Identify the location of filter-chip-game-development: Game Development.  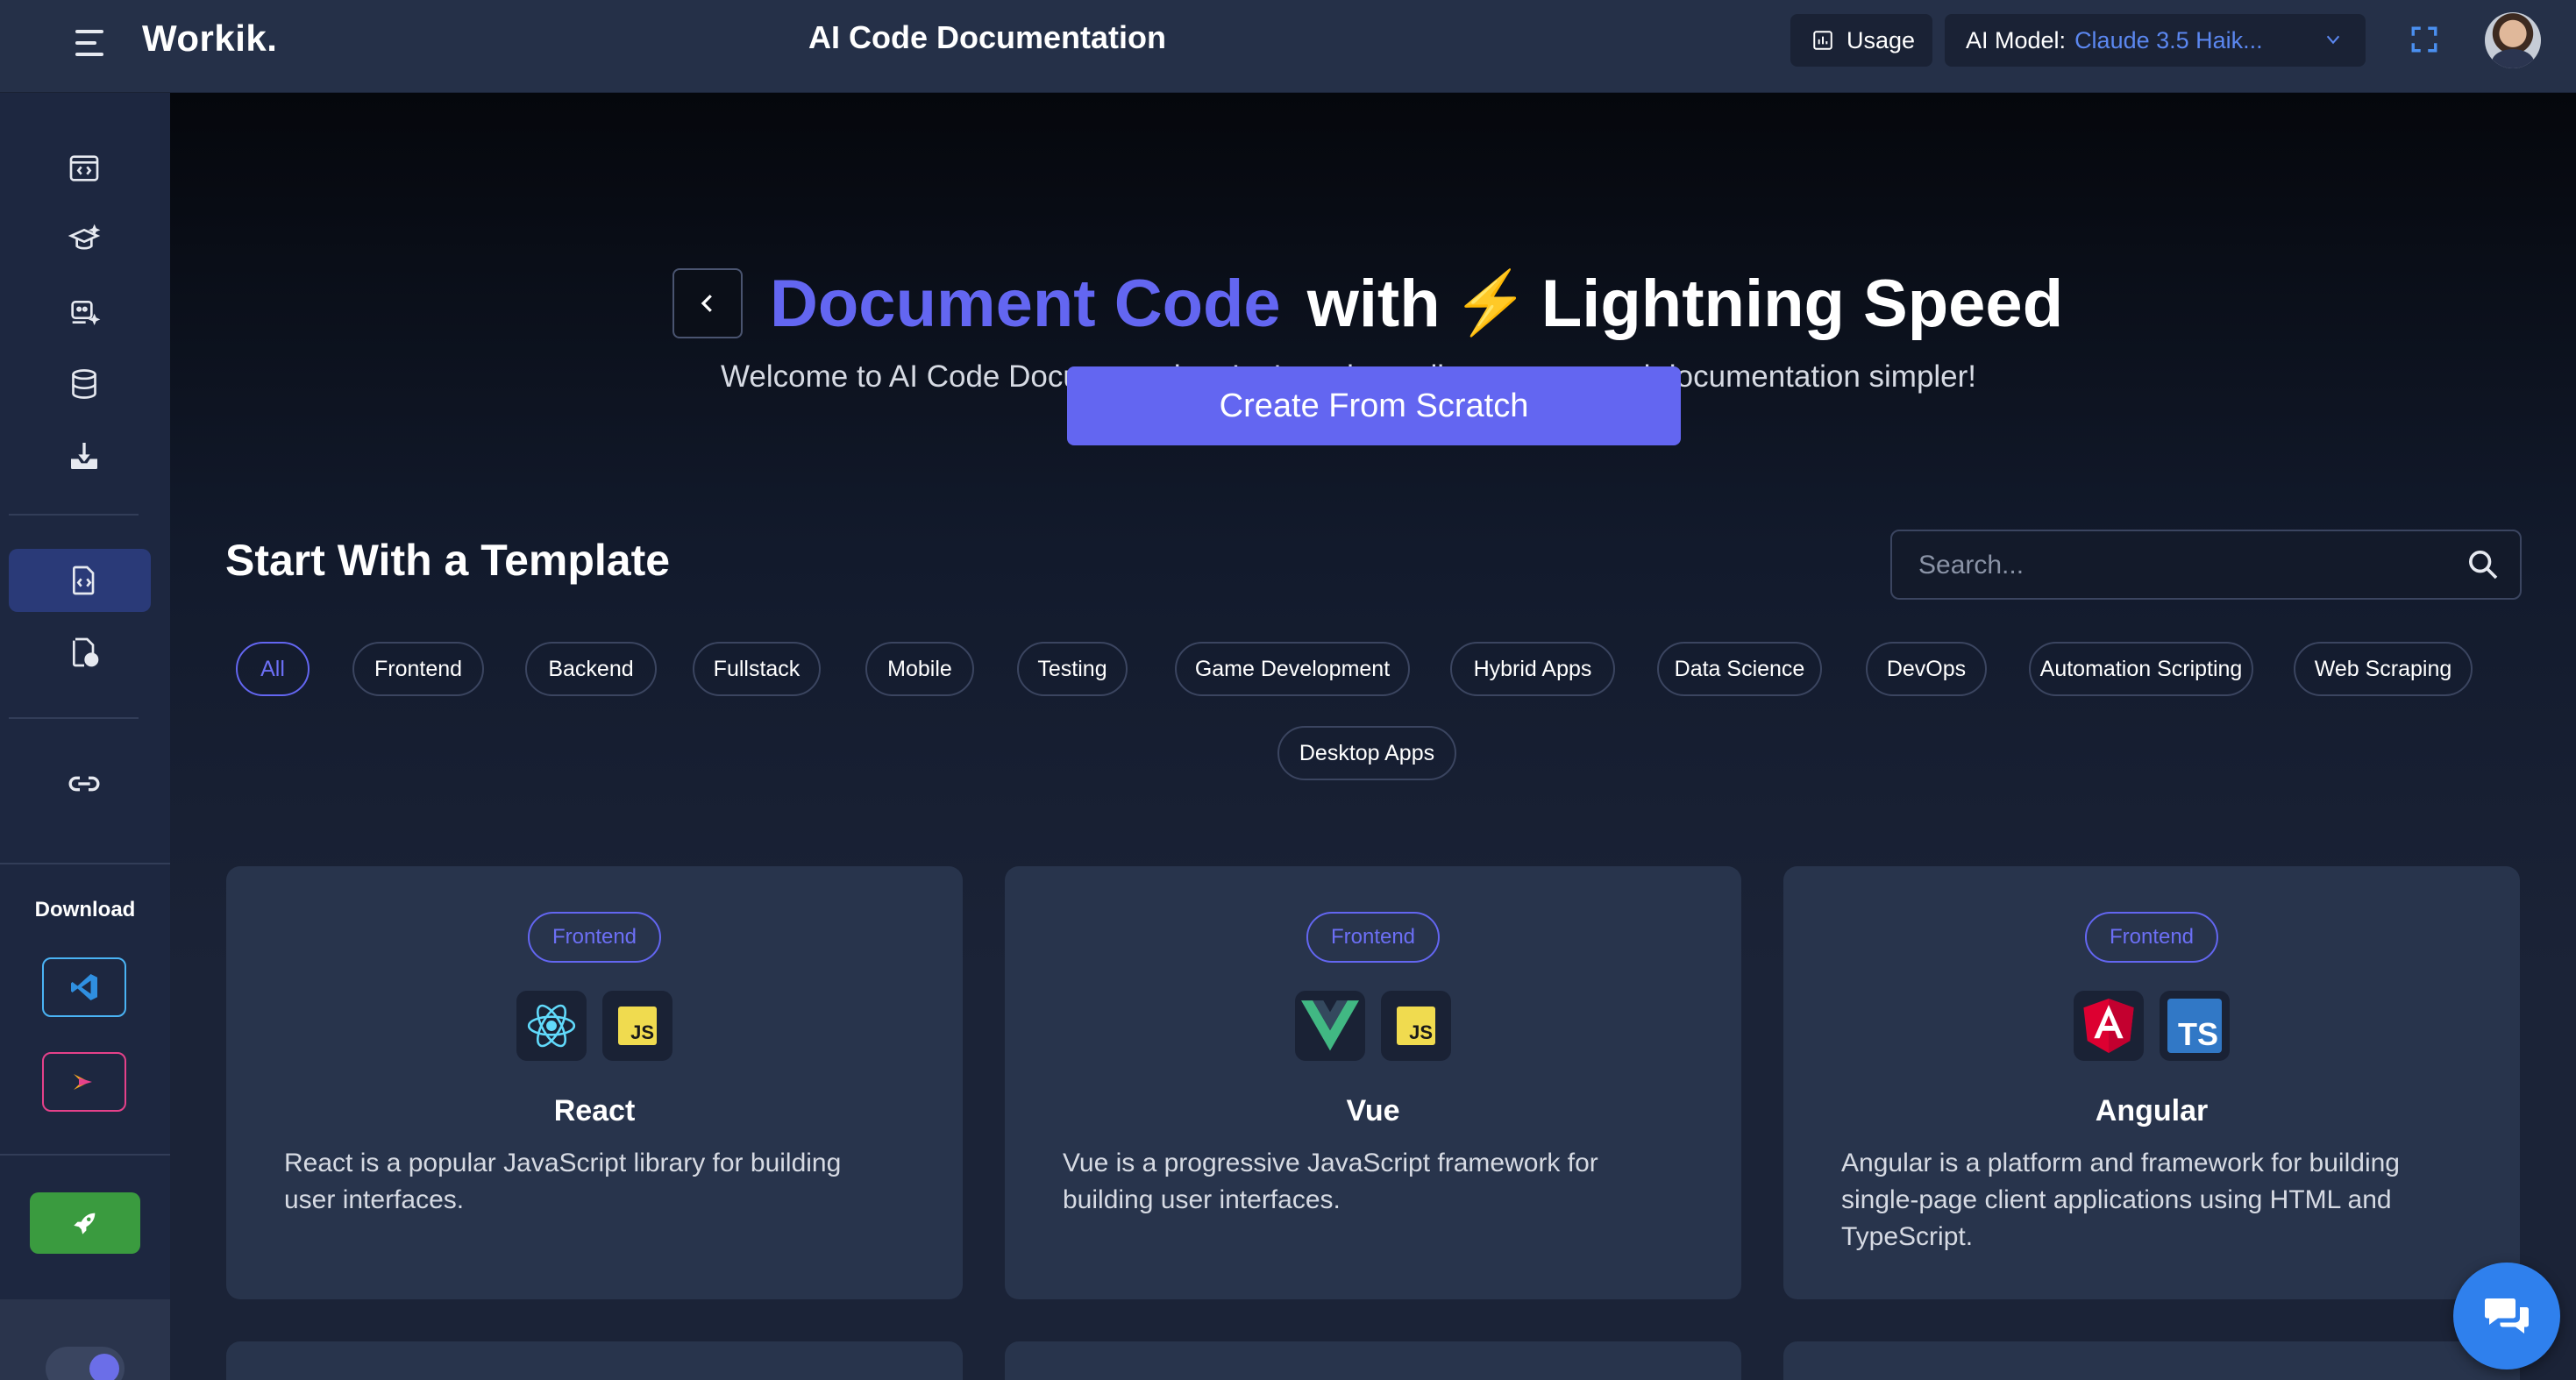
(1292, 669).